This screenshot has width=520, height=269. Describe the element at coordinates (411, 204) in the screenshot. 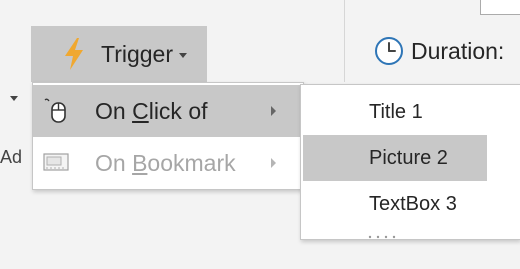

I see `submenu-item: TextBox 3` at that location.